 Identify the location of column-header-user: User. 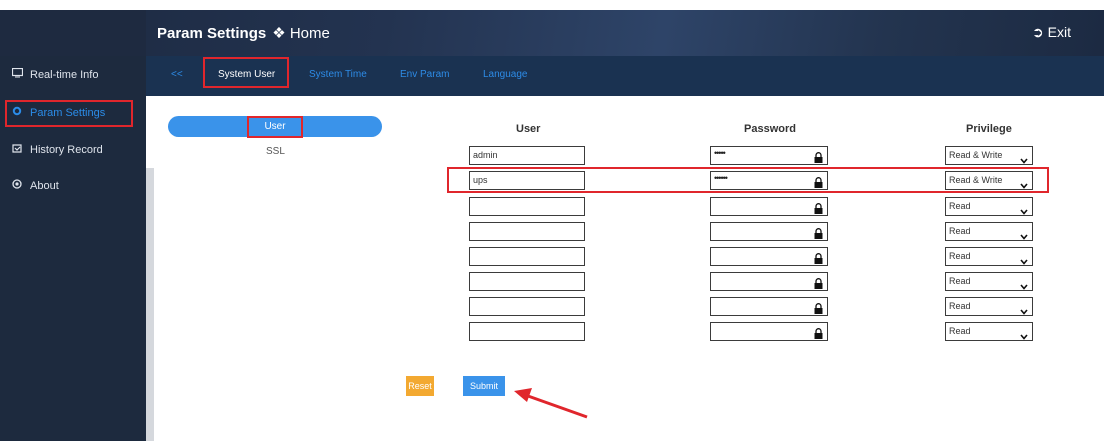
(528, 129).